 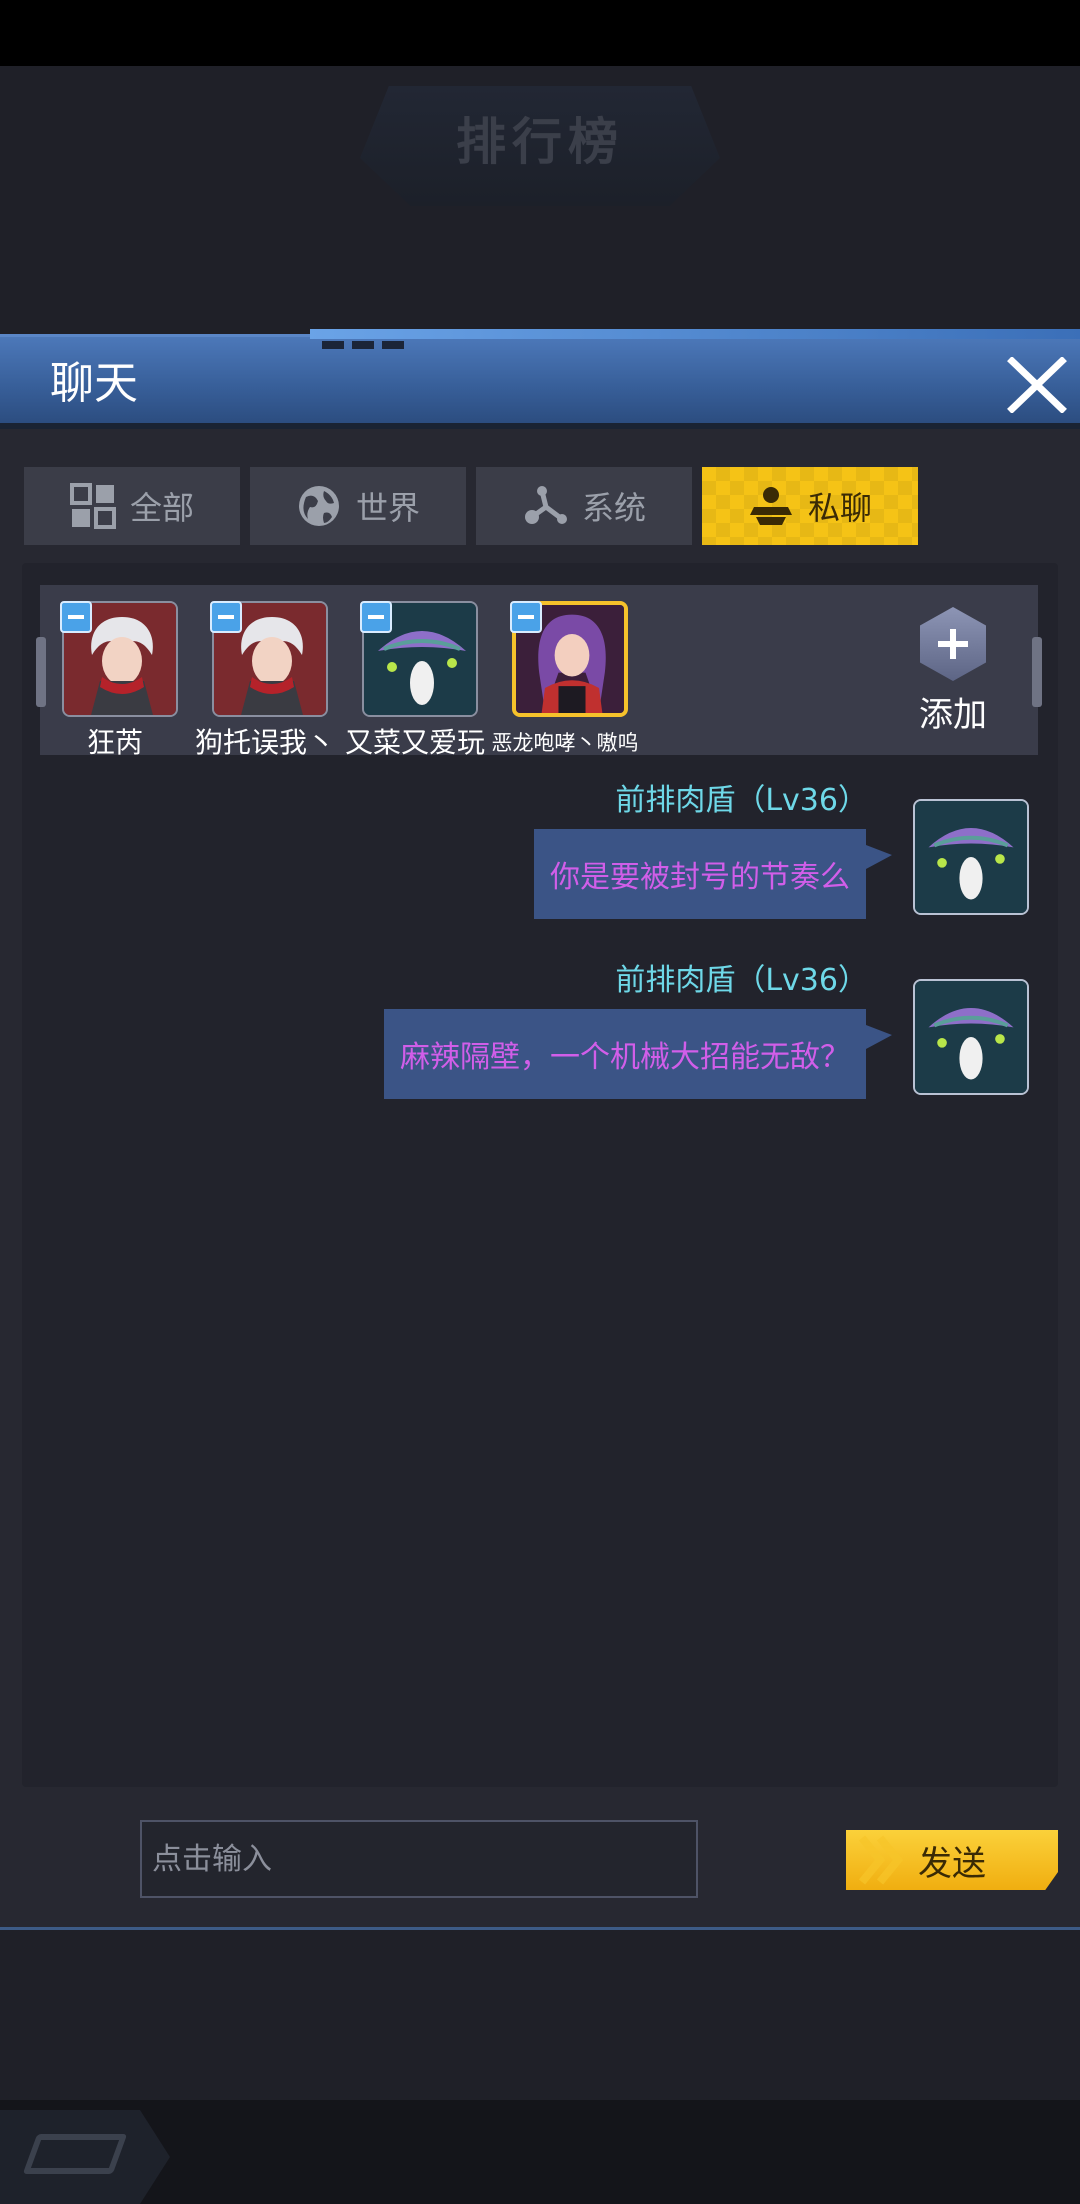 What do you see at coordinates (1037, 672) in the screenshot?
I see `strip-scroll-right` at bounding box center [1037, 672].